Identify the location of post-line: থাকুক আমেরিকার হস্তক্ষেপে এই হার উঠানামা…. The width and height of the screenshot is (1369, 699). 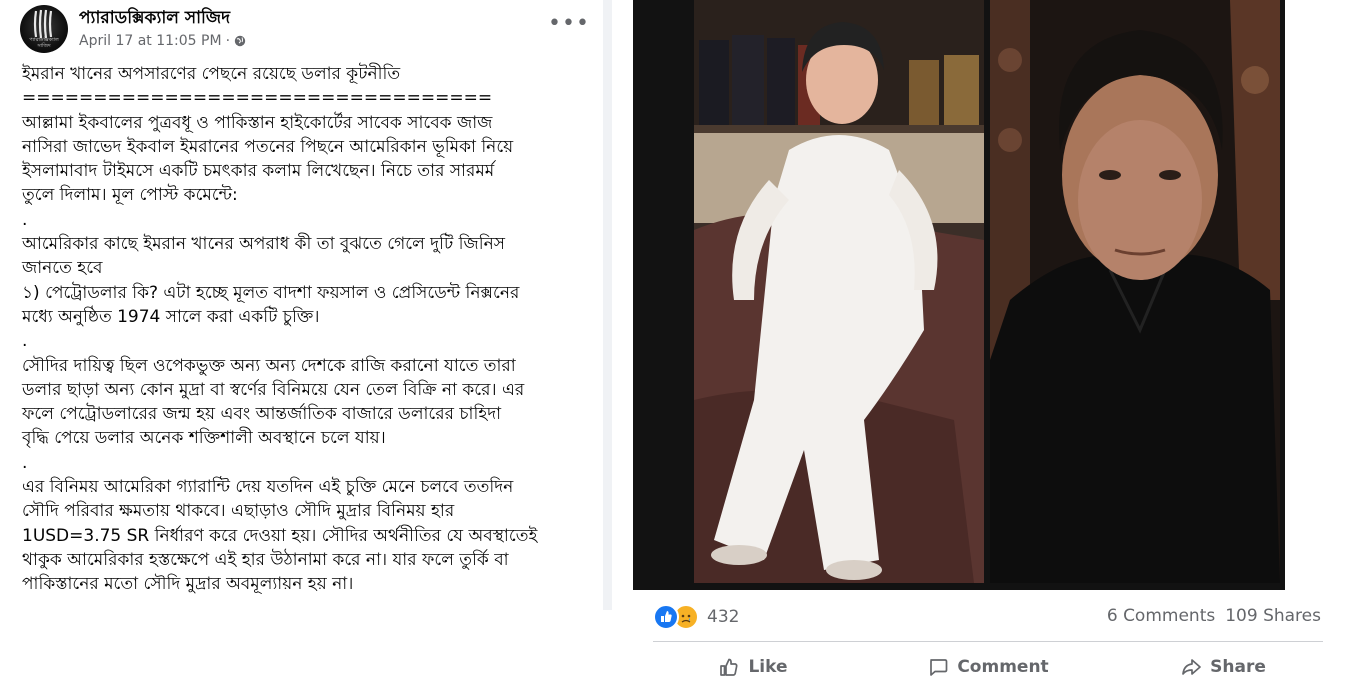
(265, 559).